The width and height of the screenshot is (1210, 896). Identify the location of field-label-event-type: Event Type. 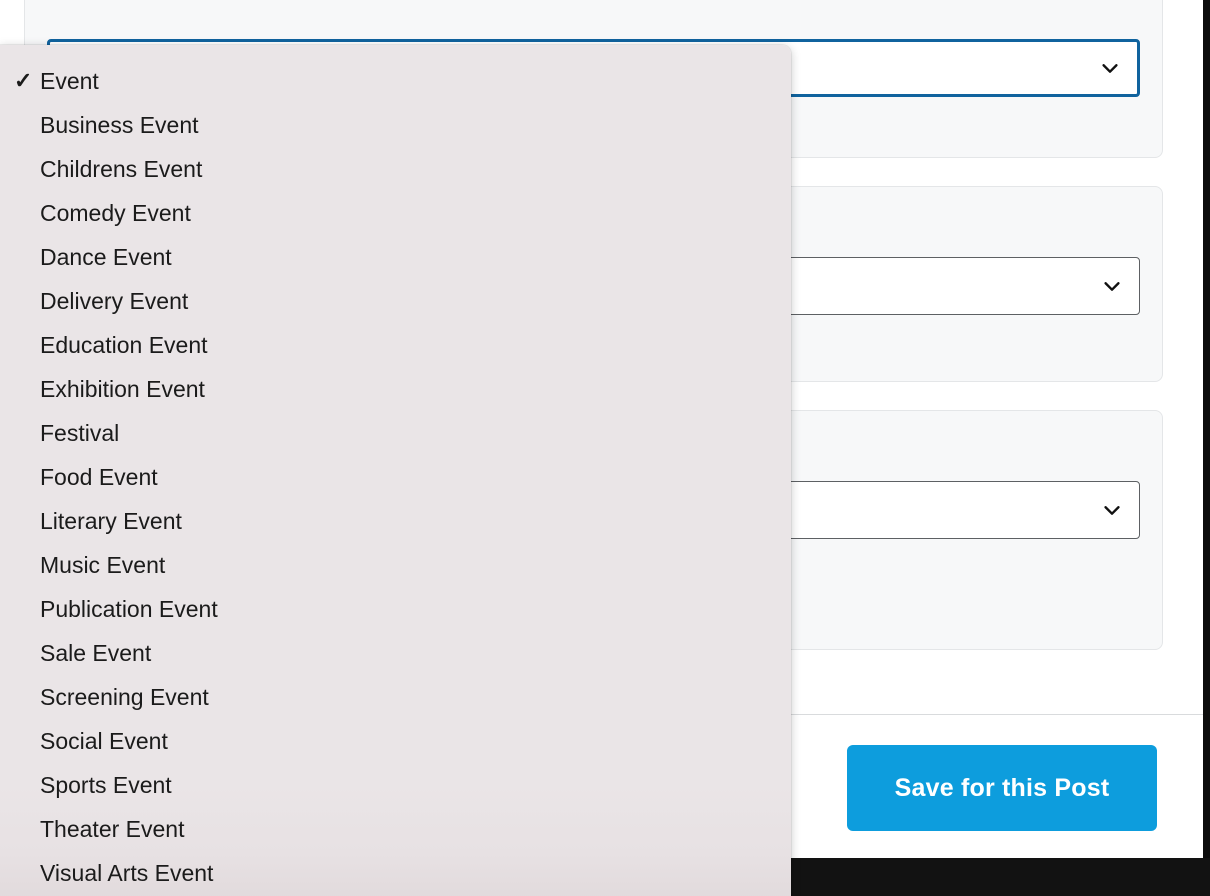
(100, 0).